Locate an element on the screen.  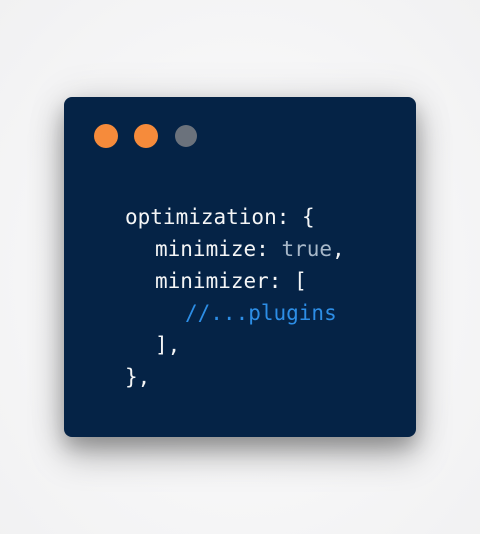
code-line-2-end: , is located at coordinates (338, 249).